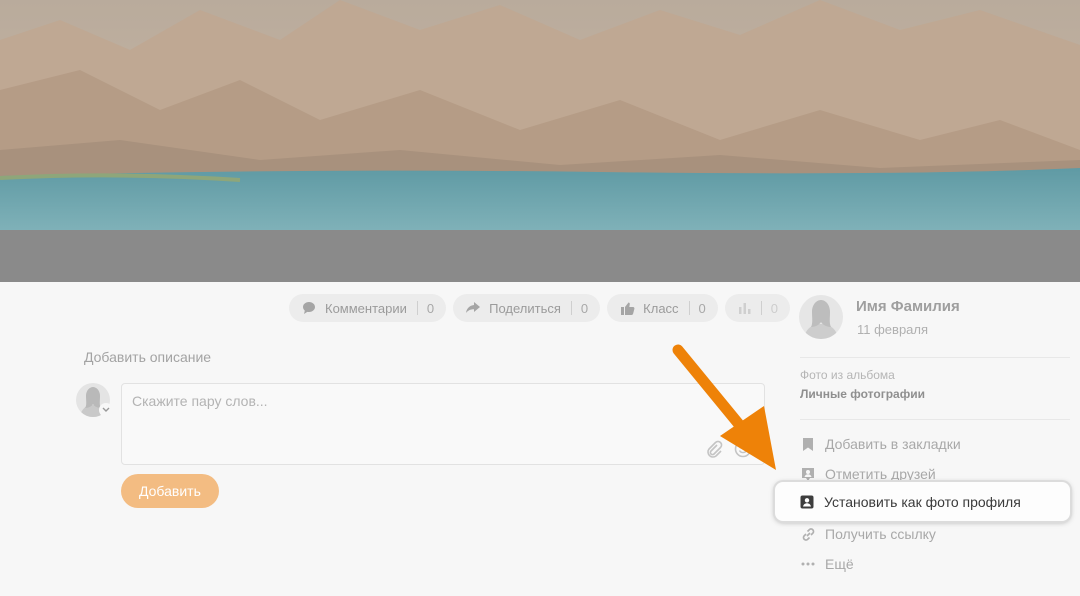 The image size is (1080, 596). I want to click on comment-input, so click(432, 413).